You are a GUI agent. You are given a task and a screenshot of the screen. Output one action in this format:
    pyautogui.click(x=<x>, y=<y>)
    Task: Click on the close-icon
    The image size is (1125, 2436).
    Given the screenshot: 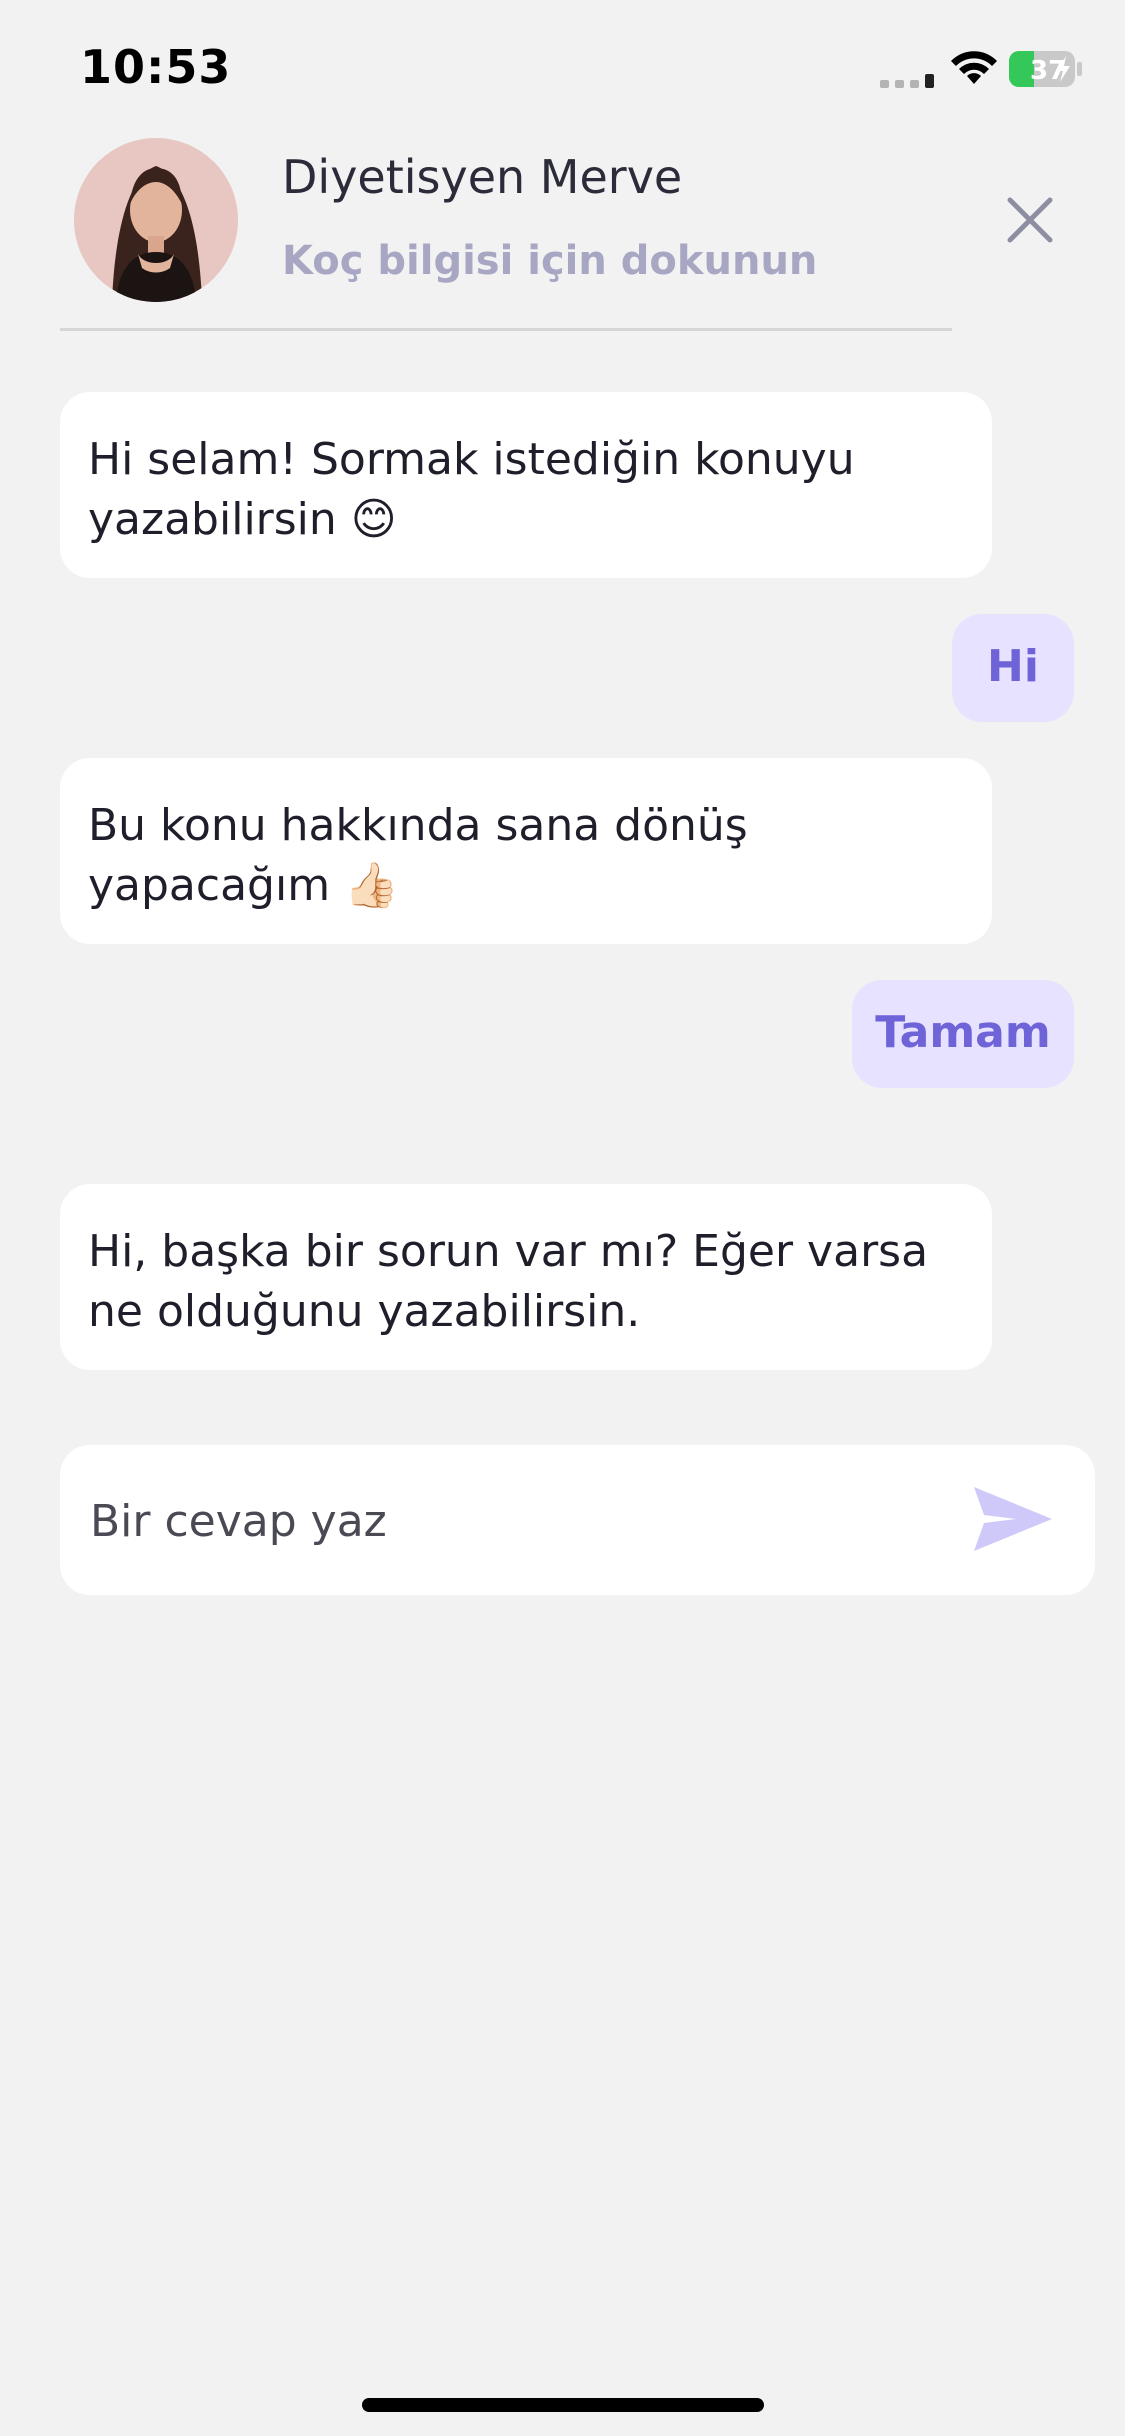 What is the action you would take?
    pyautogui.click(x=1030, y=220)
    